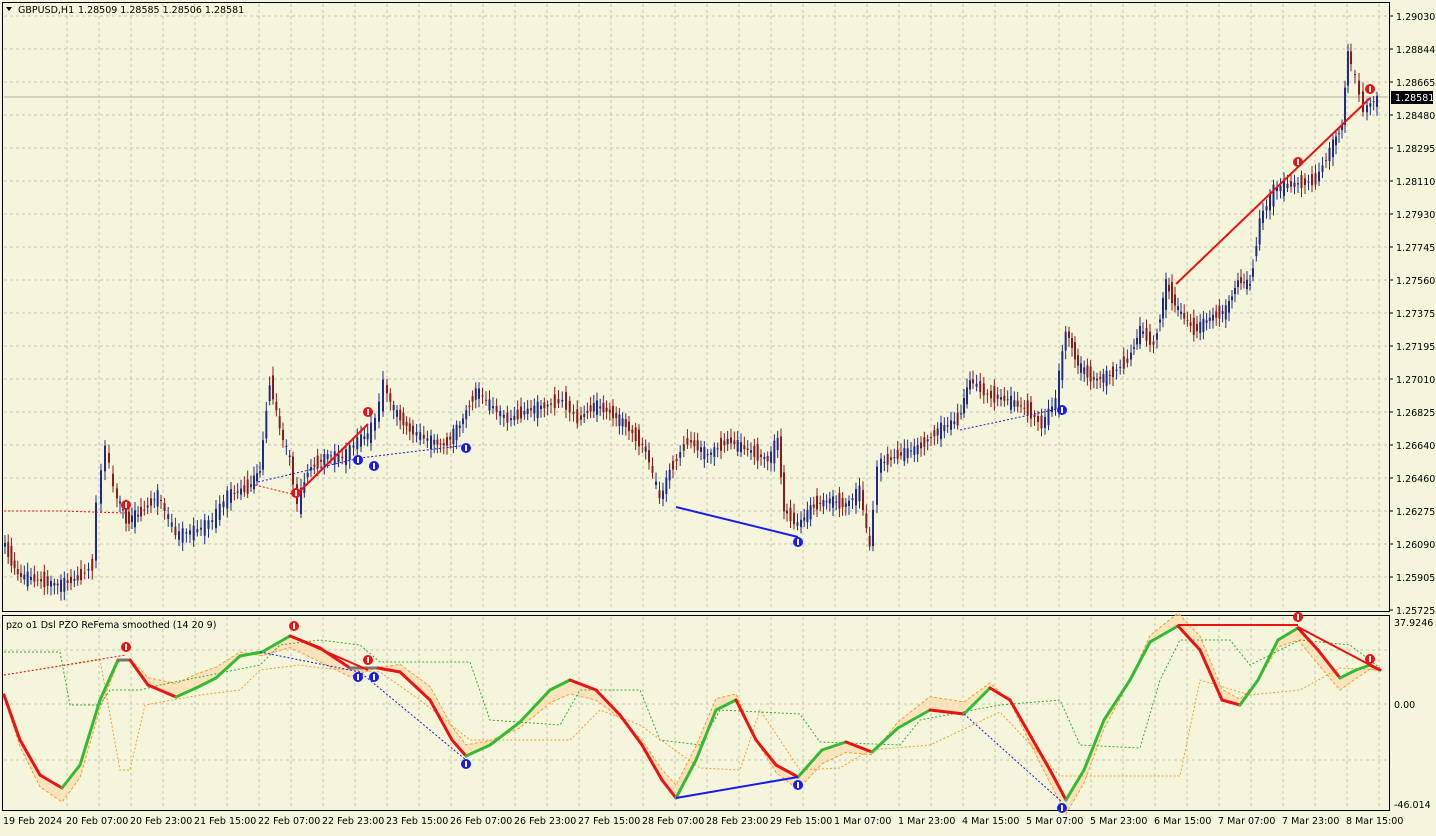  Describe the element at coordinates (9, 9) in the screenshot. I see `triangle-down-icon` at that location.